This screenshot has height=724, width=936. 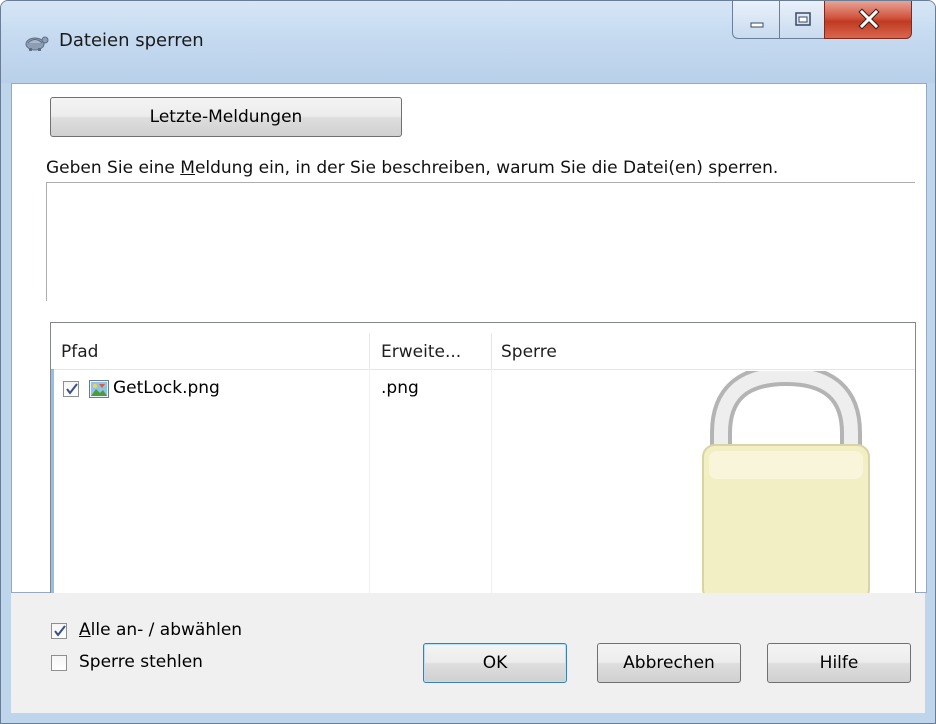 I want to click on cancel-label: Abbrechen, so click(x=669, y=663).